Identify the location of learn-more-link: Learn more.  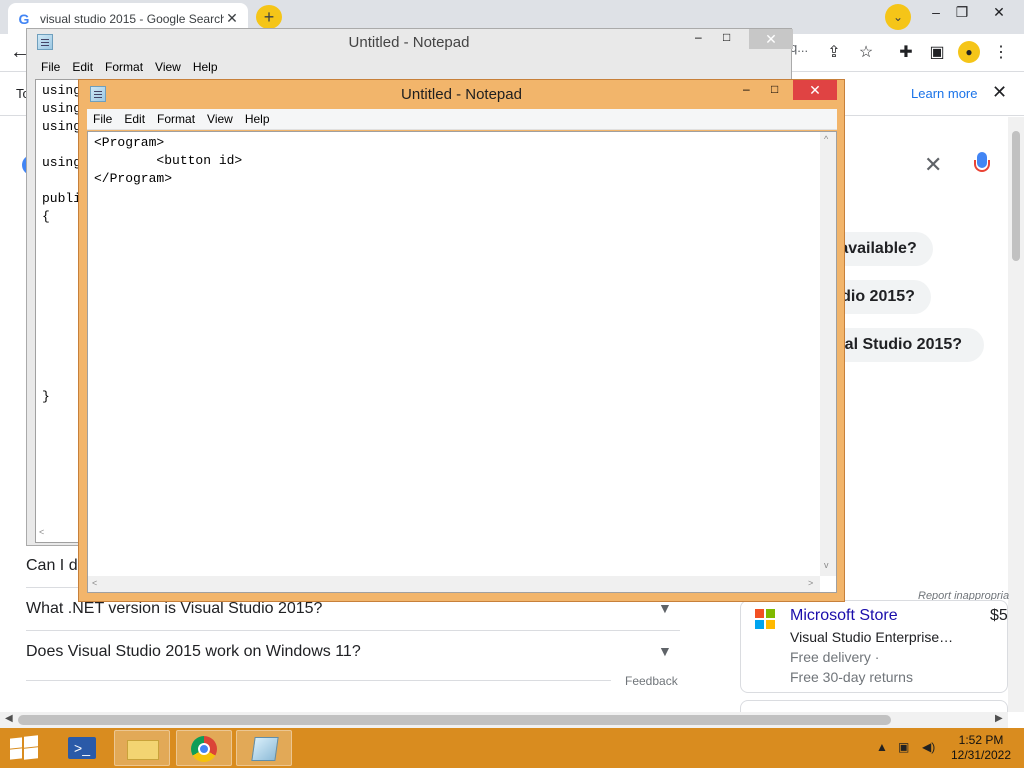
(944, 93).